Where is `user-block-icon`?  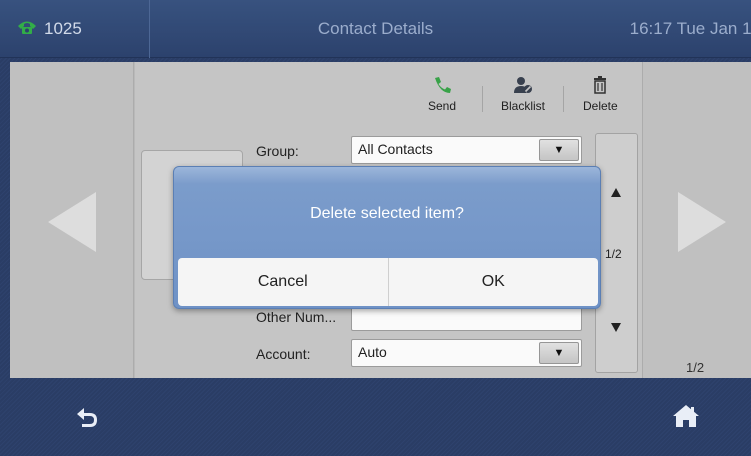
user-block-icon is located at coordinates (523, 87).